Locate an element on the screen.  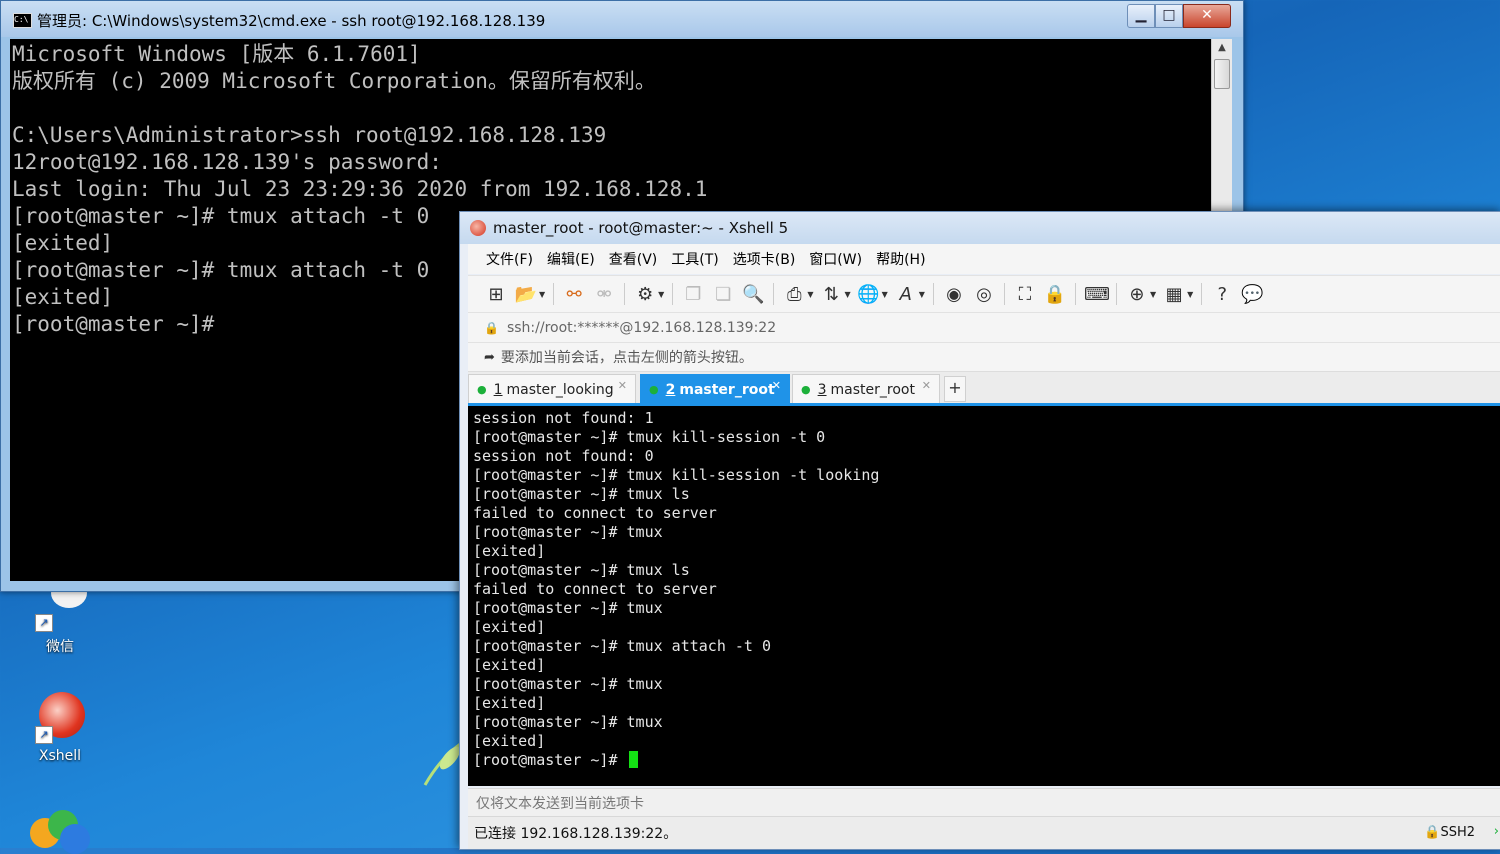
chat-icon: 💬 is located at coordinates (1252, 294).